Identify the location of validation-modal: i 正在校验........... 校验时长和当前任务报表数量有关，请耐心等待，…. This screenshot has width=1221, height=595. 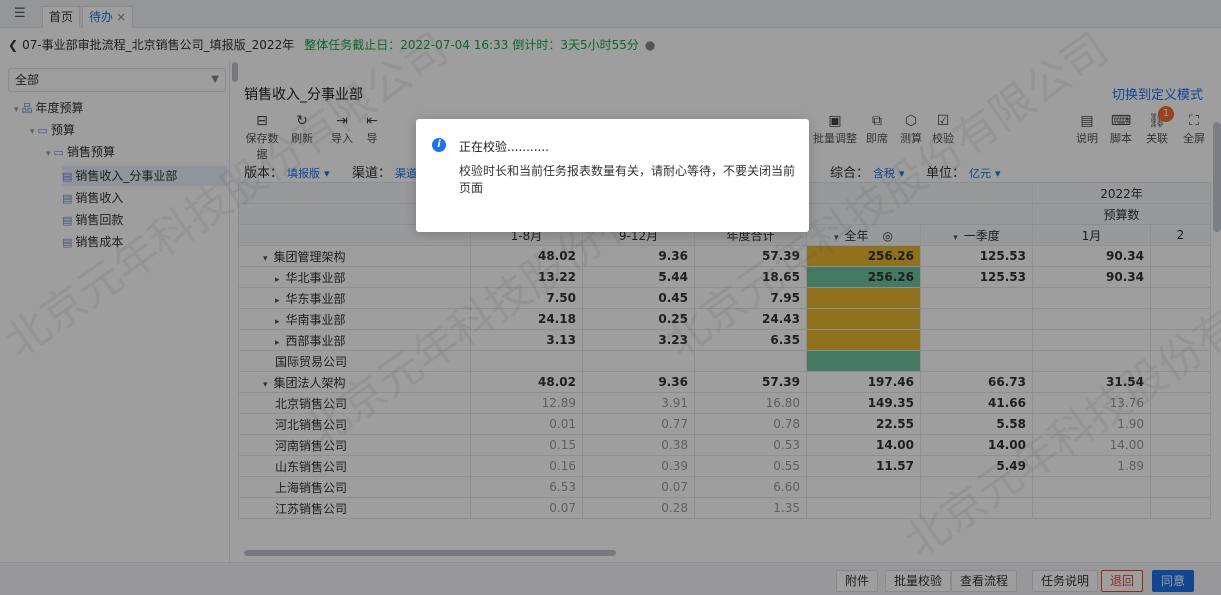
(612, 175).